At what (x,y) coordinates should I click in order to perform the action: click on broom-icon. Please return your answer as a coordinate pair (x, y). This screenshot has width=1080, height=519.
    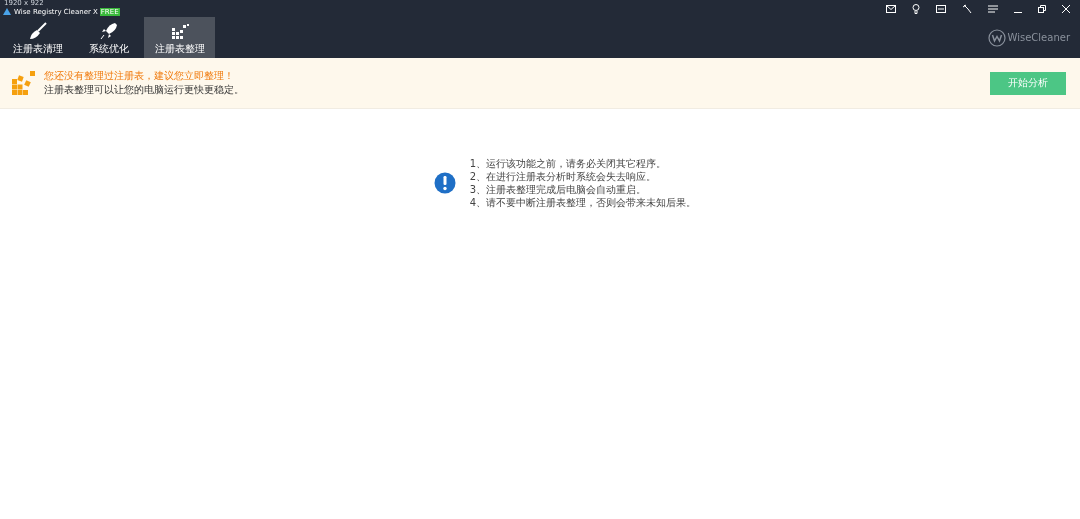
    Looking at the image, I should click on (37, 31).